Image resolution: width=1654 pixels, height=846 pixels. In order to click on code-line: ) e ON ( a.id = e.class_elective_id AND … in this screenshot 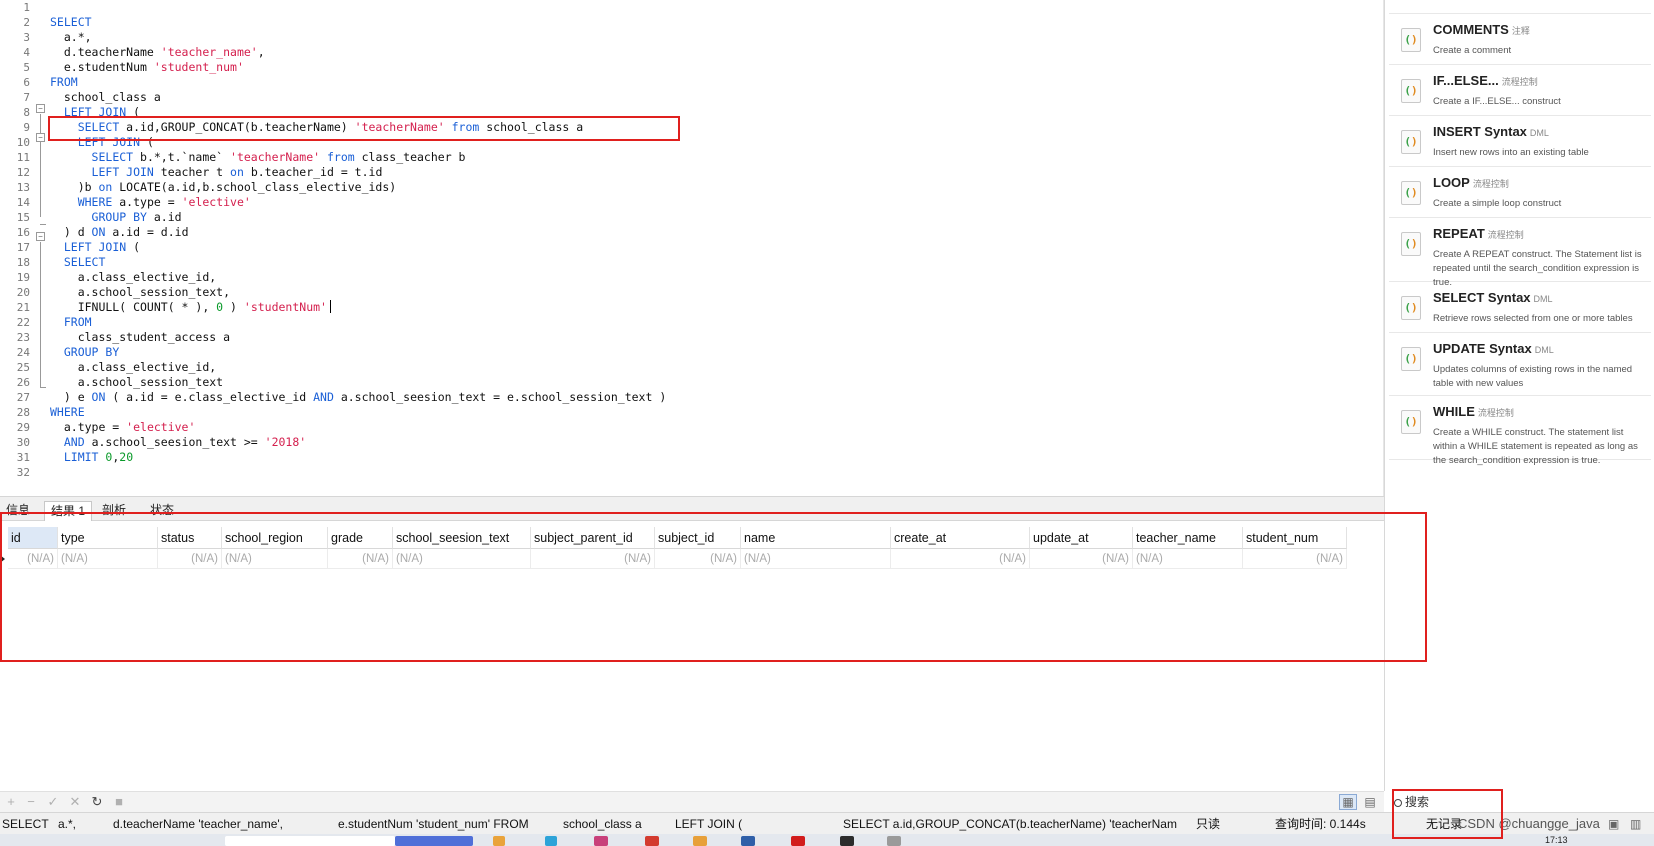, I will do `click(358, 397)`.